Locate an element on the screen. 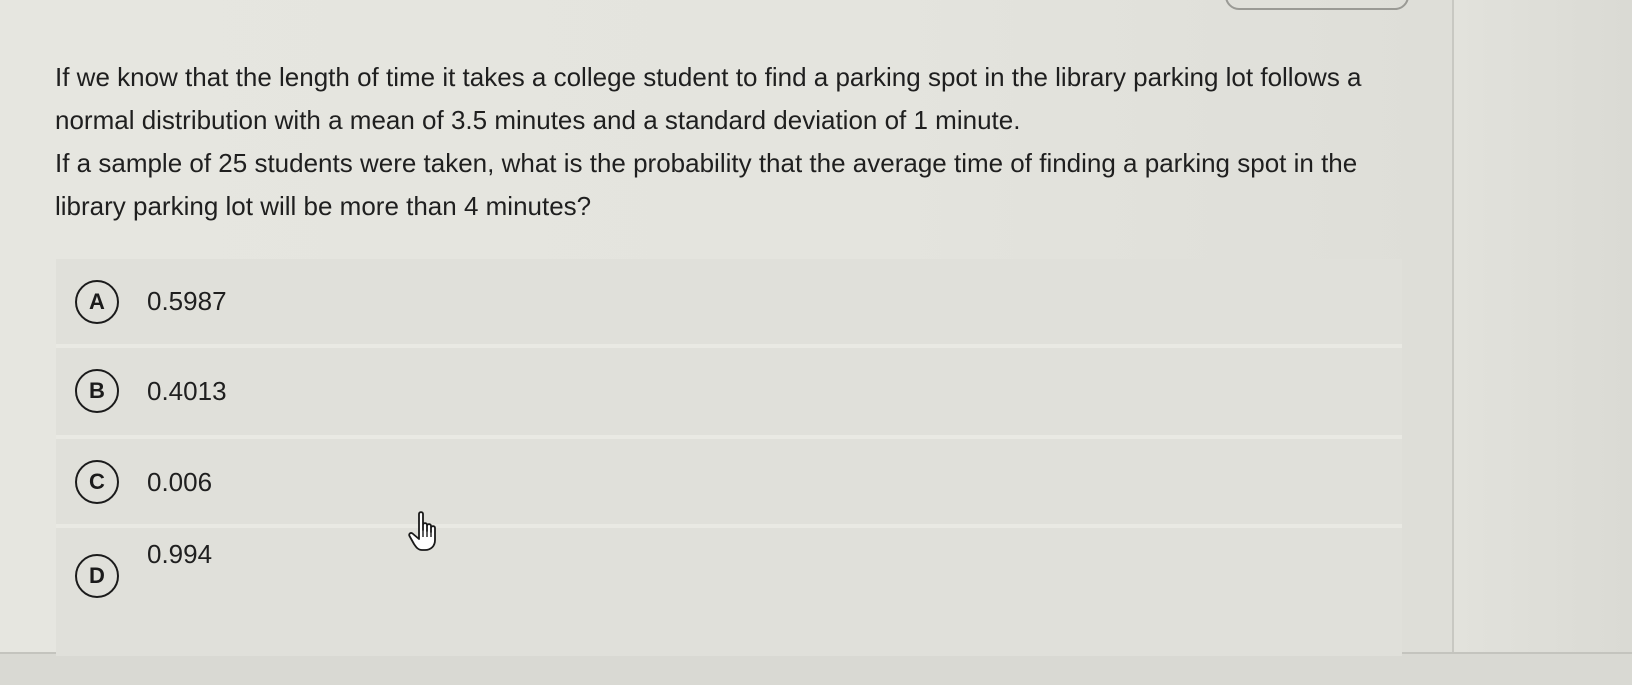  hand-pointer-icon is located at coordinates (422, 531).